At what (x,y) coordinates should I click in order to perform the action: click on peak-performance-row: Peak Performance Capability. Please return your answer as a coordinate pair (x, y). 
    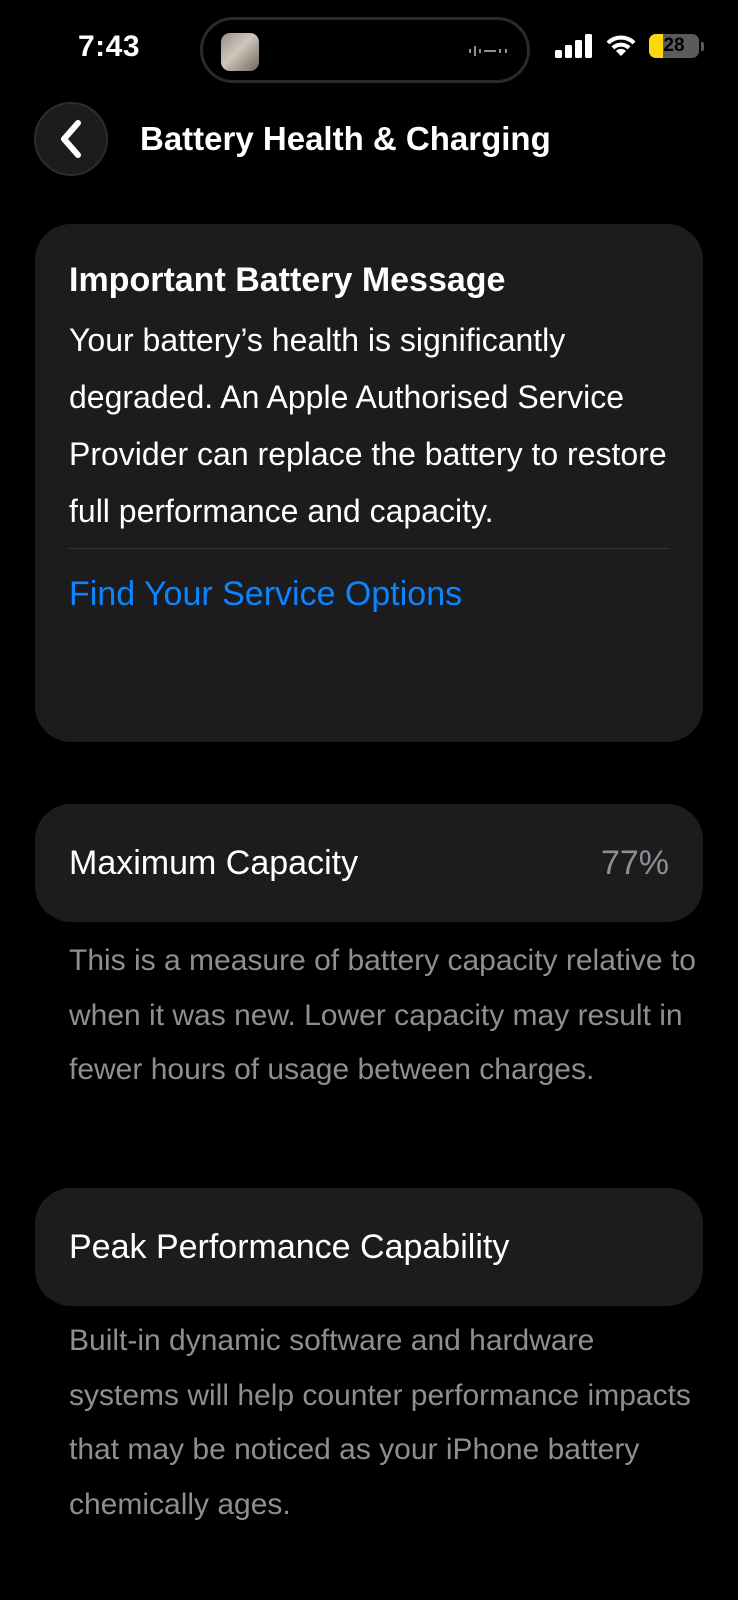
    Looking at the image, I should click on (369, 1247).